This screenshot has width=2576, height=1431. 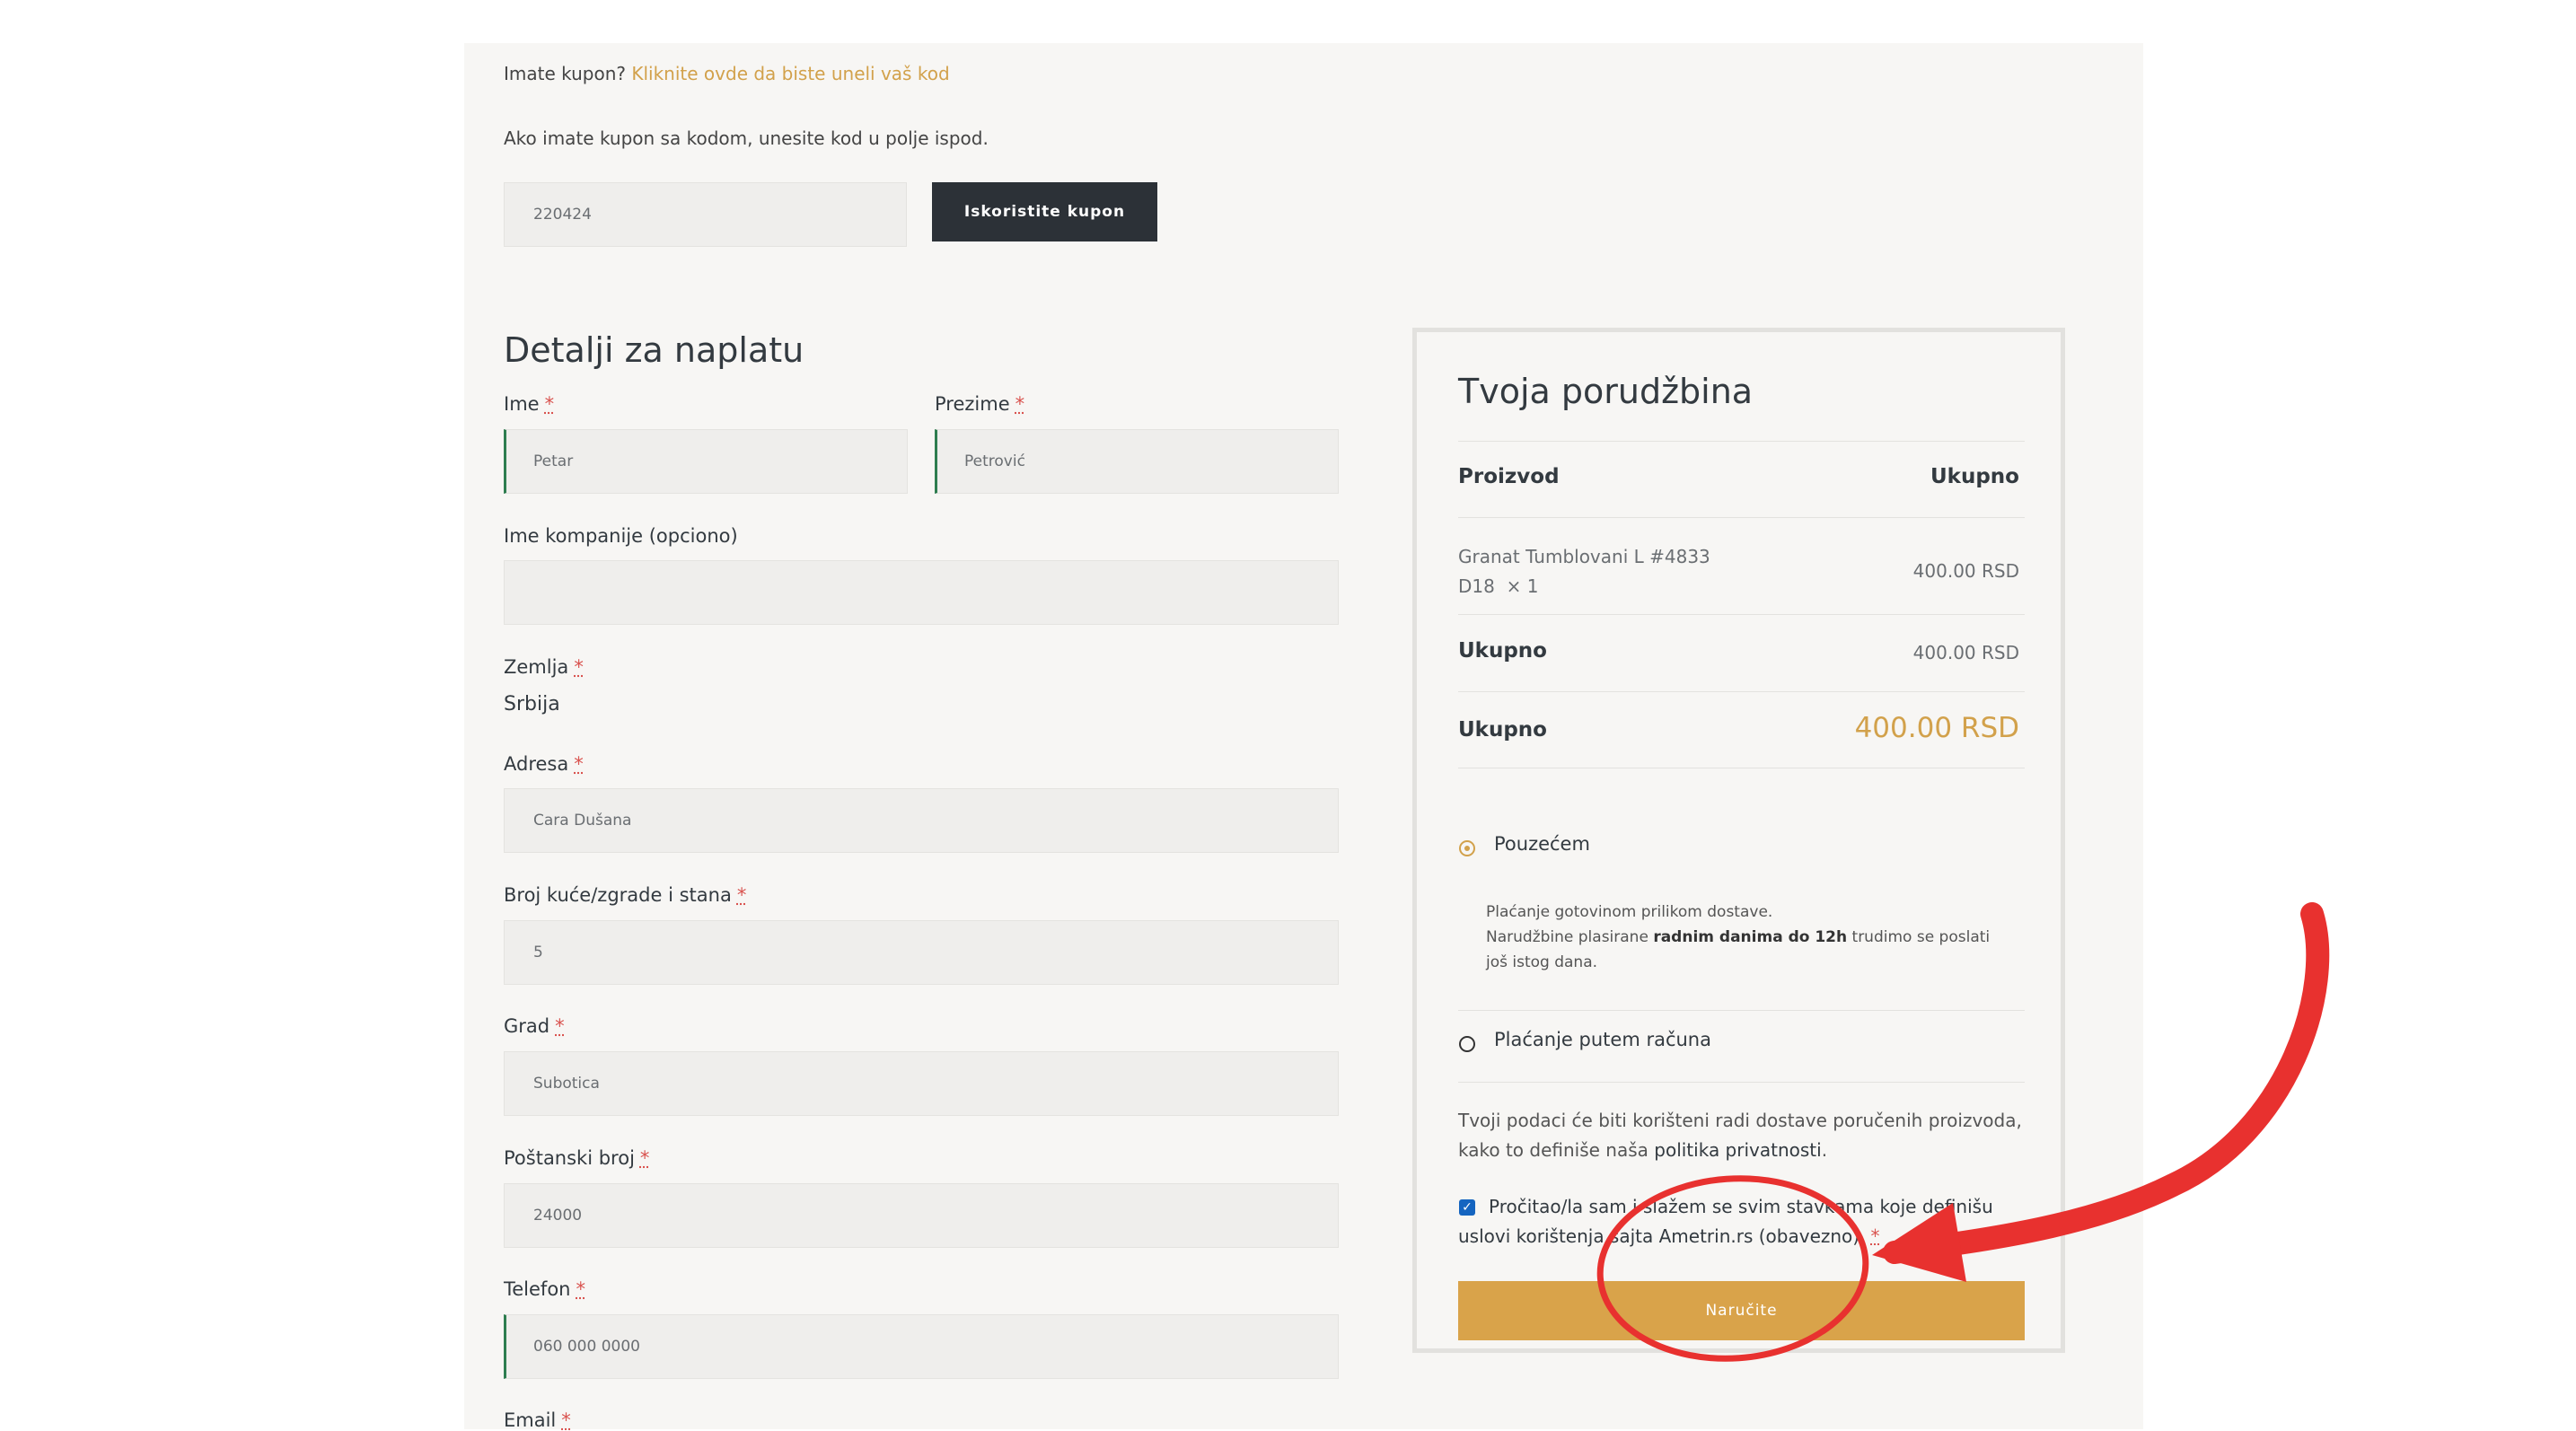 I want to click on country-value: Srbija, so click(x=532, y=704).